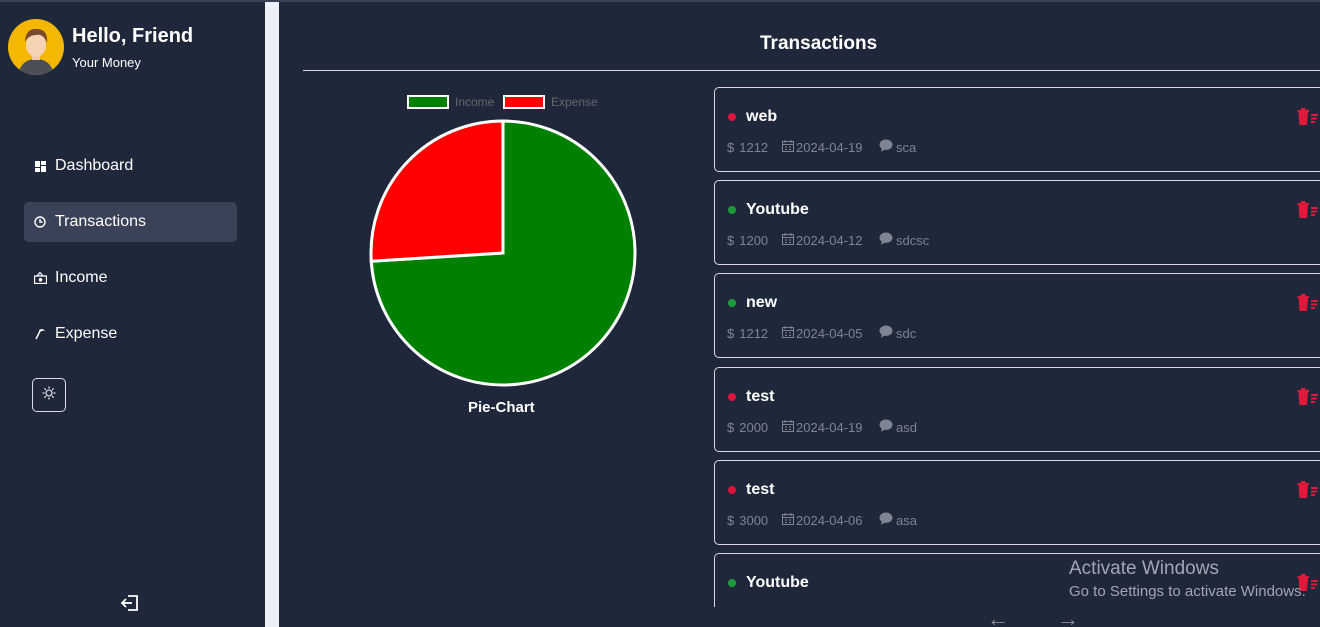  What do you see at coordinates (100, 221) in the screenshot?
I see `nav-label: Transactions` at bounding box center [100, 221].